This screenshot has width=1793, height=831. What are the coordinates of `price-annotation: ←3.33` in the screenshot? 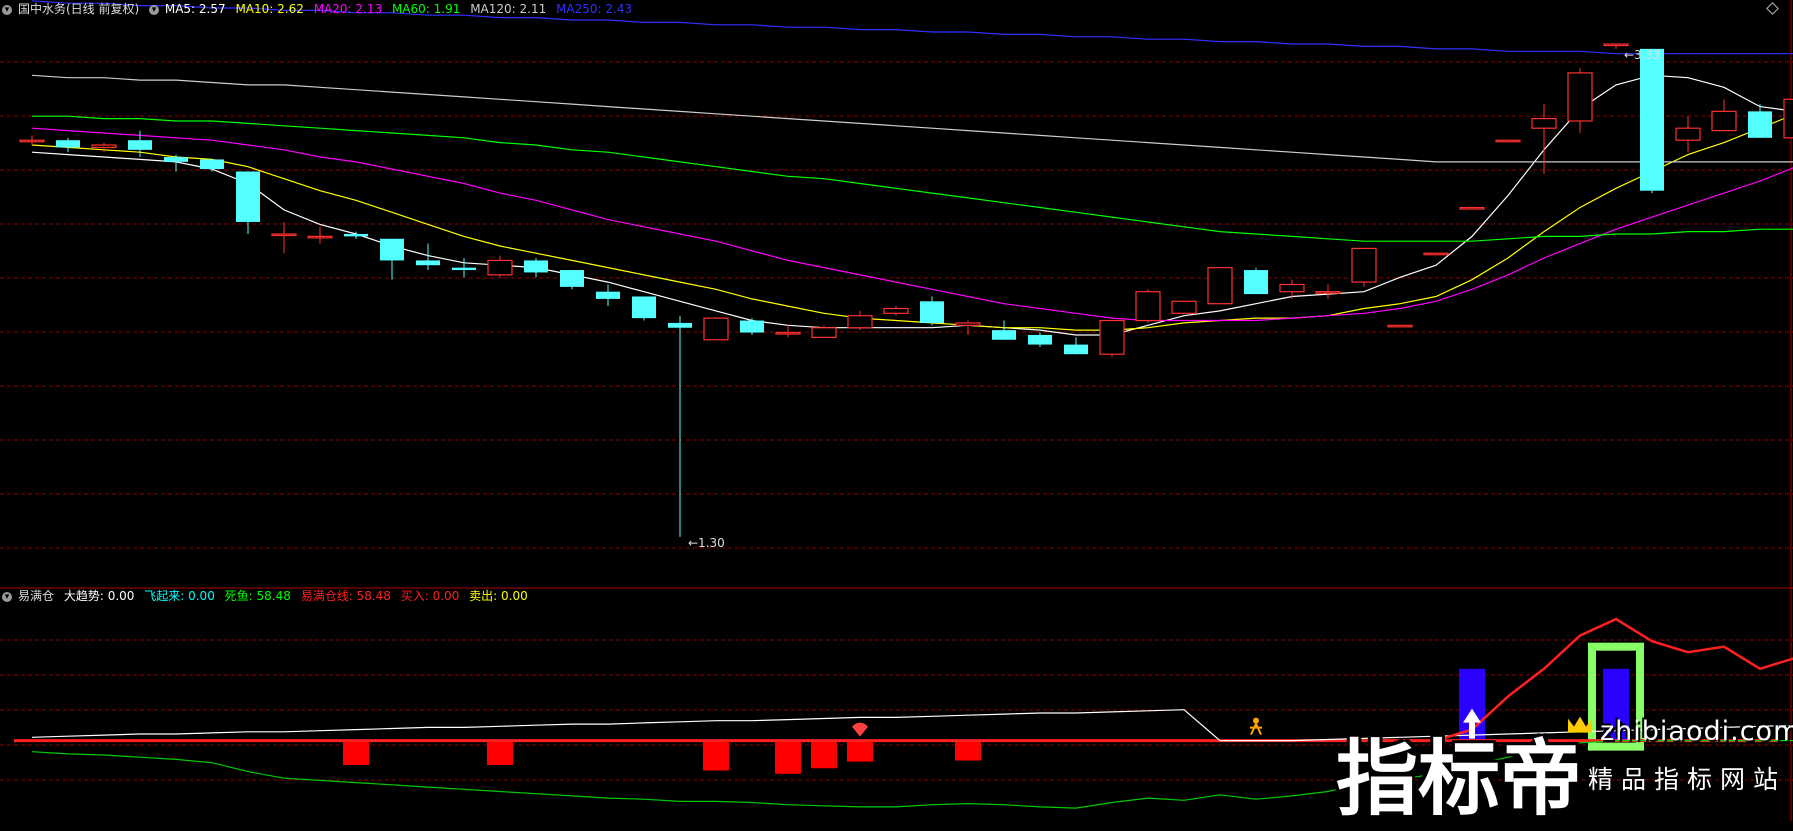 It's located at (1642, 55).